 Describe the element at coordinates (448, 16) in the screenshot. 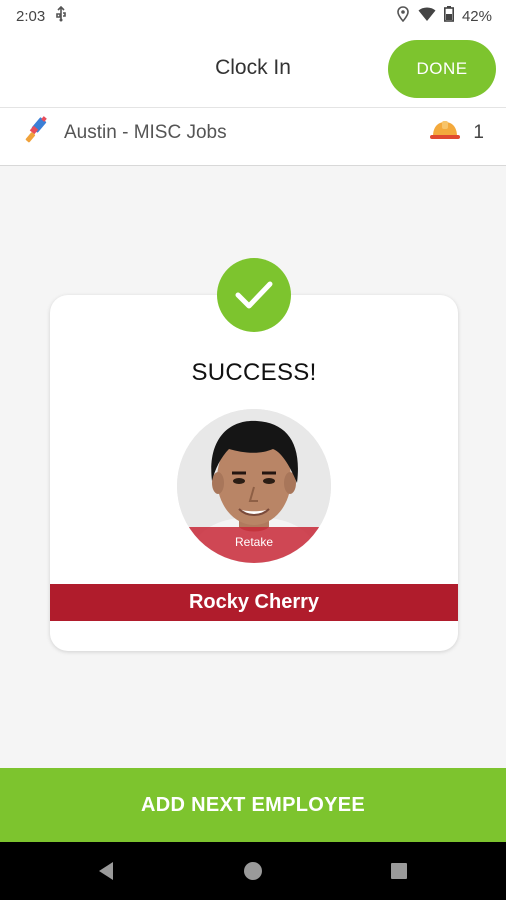

I see `battery-icon` at that location.